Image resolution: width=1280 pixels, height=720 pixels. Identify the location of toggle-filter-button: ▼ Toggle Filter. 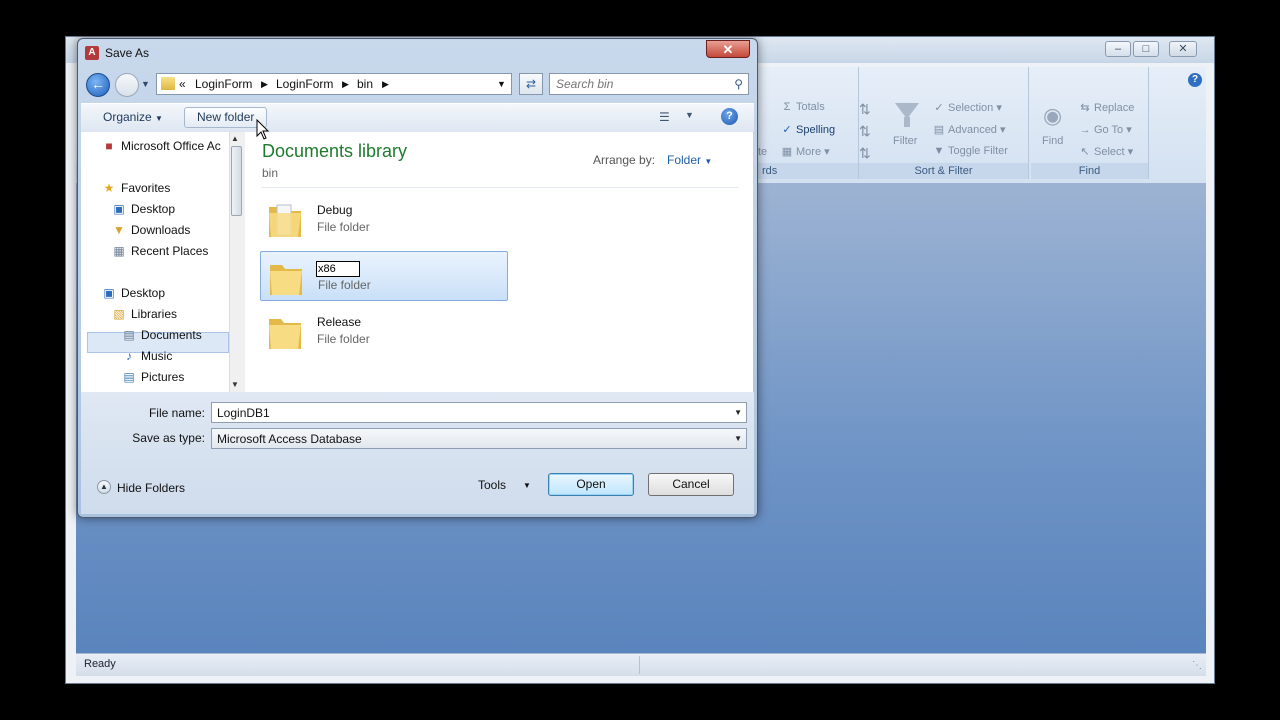
(970, 151).